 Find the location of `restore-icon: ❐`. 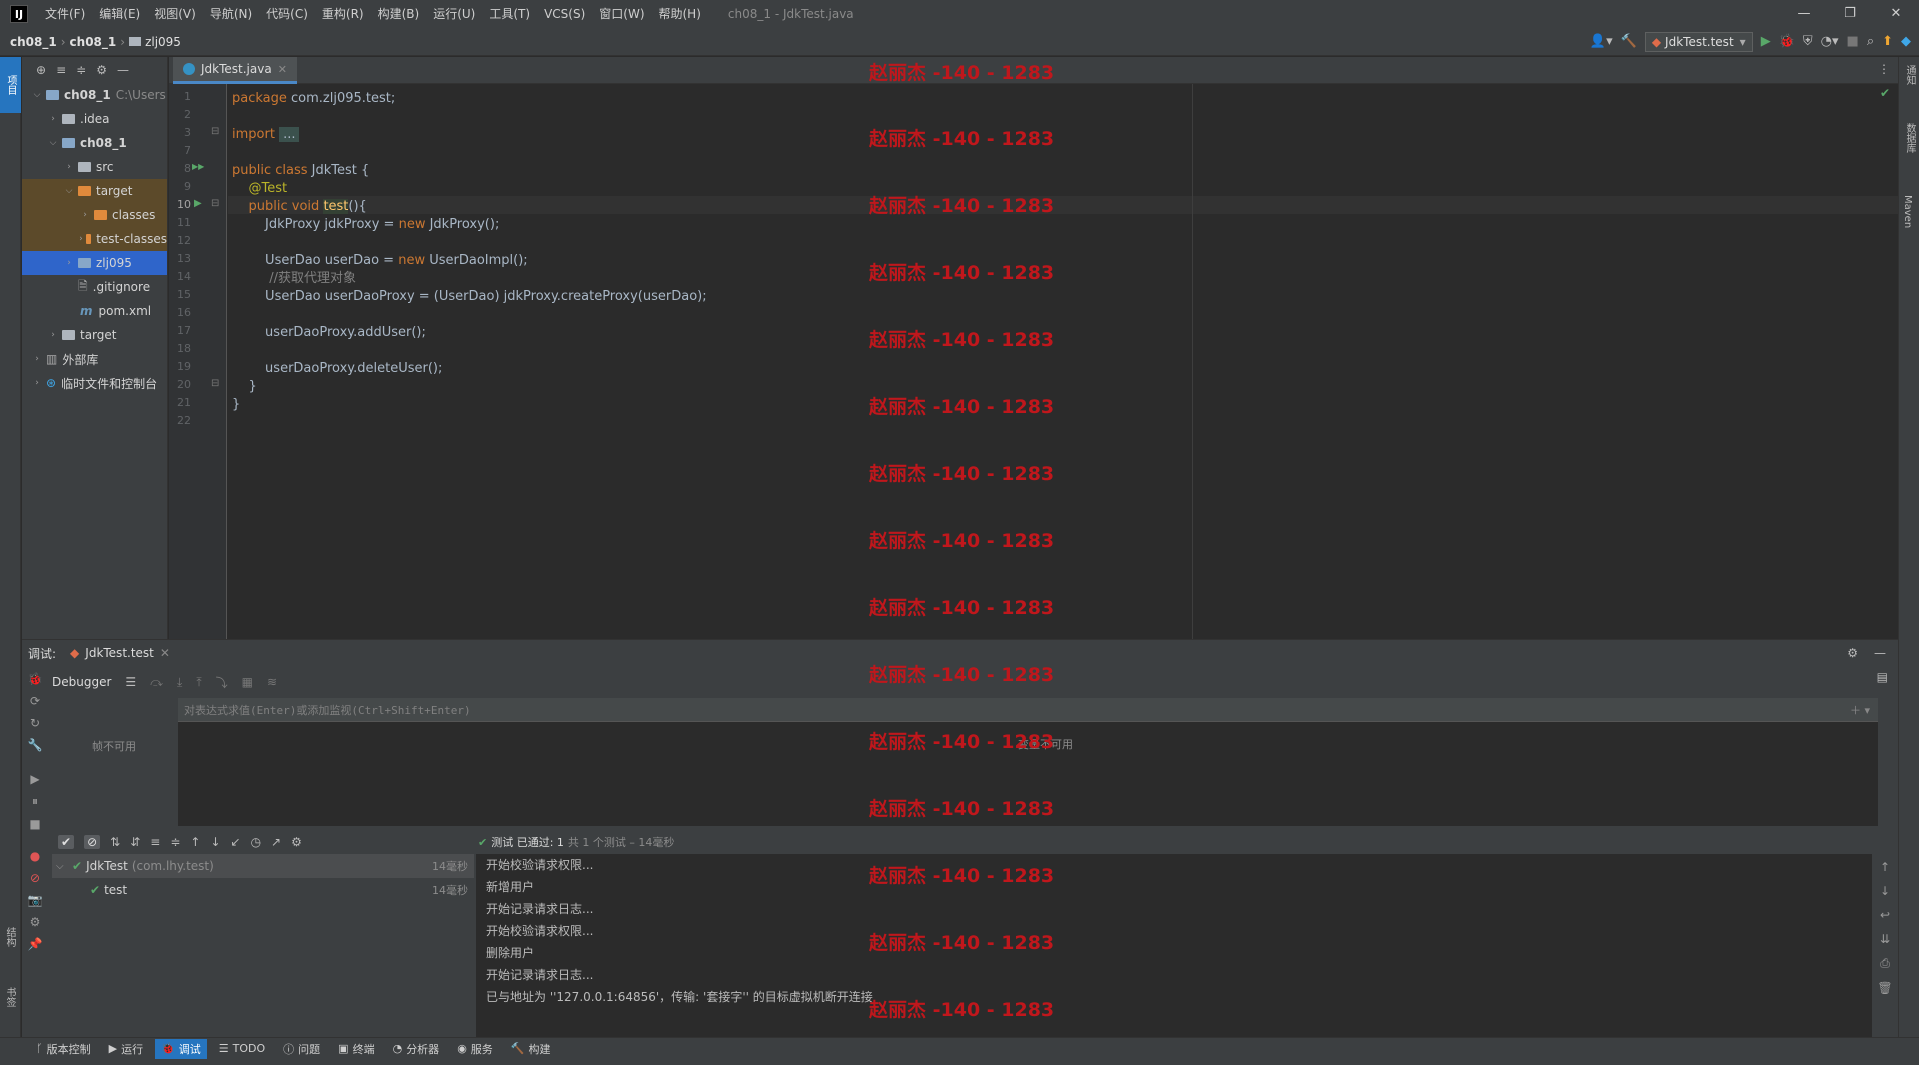

restore-icon: ❐ is located at coordinates (1850, 14).